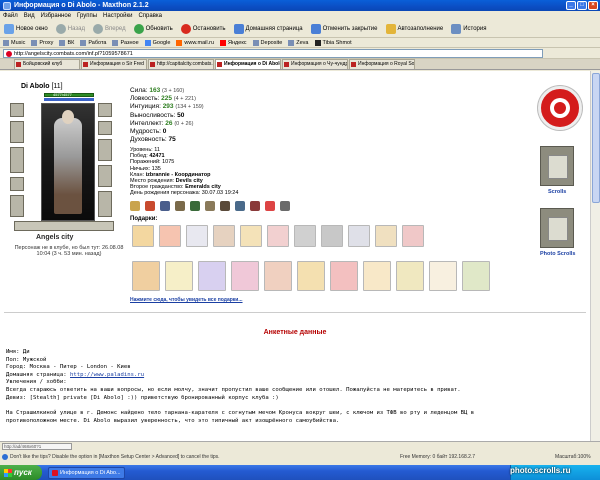  What do you see at coordinates (557, 228) in the screenshot?
I see `photo-scrolls-icon` at bounding box center [557, 228].